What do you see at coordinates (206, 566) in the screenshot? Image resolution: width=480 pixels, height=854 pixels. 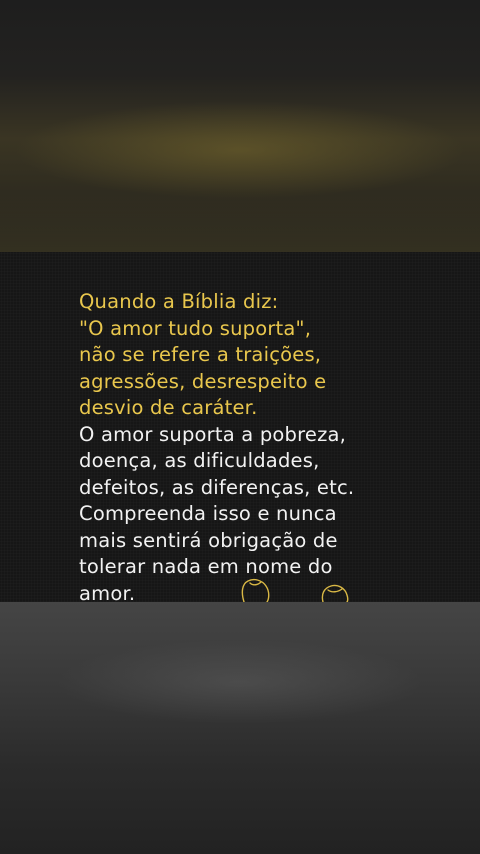 I see `body-line: tolerar nada em nome do` at bounding box center [206, 566].